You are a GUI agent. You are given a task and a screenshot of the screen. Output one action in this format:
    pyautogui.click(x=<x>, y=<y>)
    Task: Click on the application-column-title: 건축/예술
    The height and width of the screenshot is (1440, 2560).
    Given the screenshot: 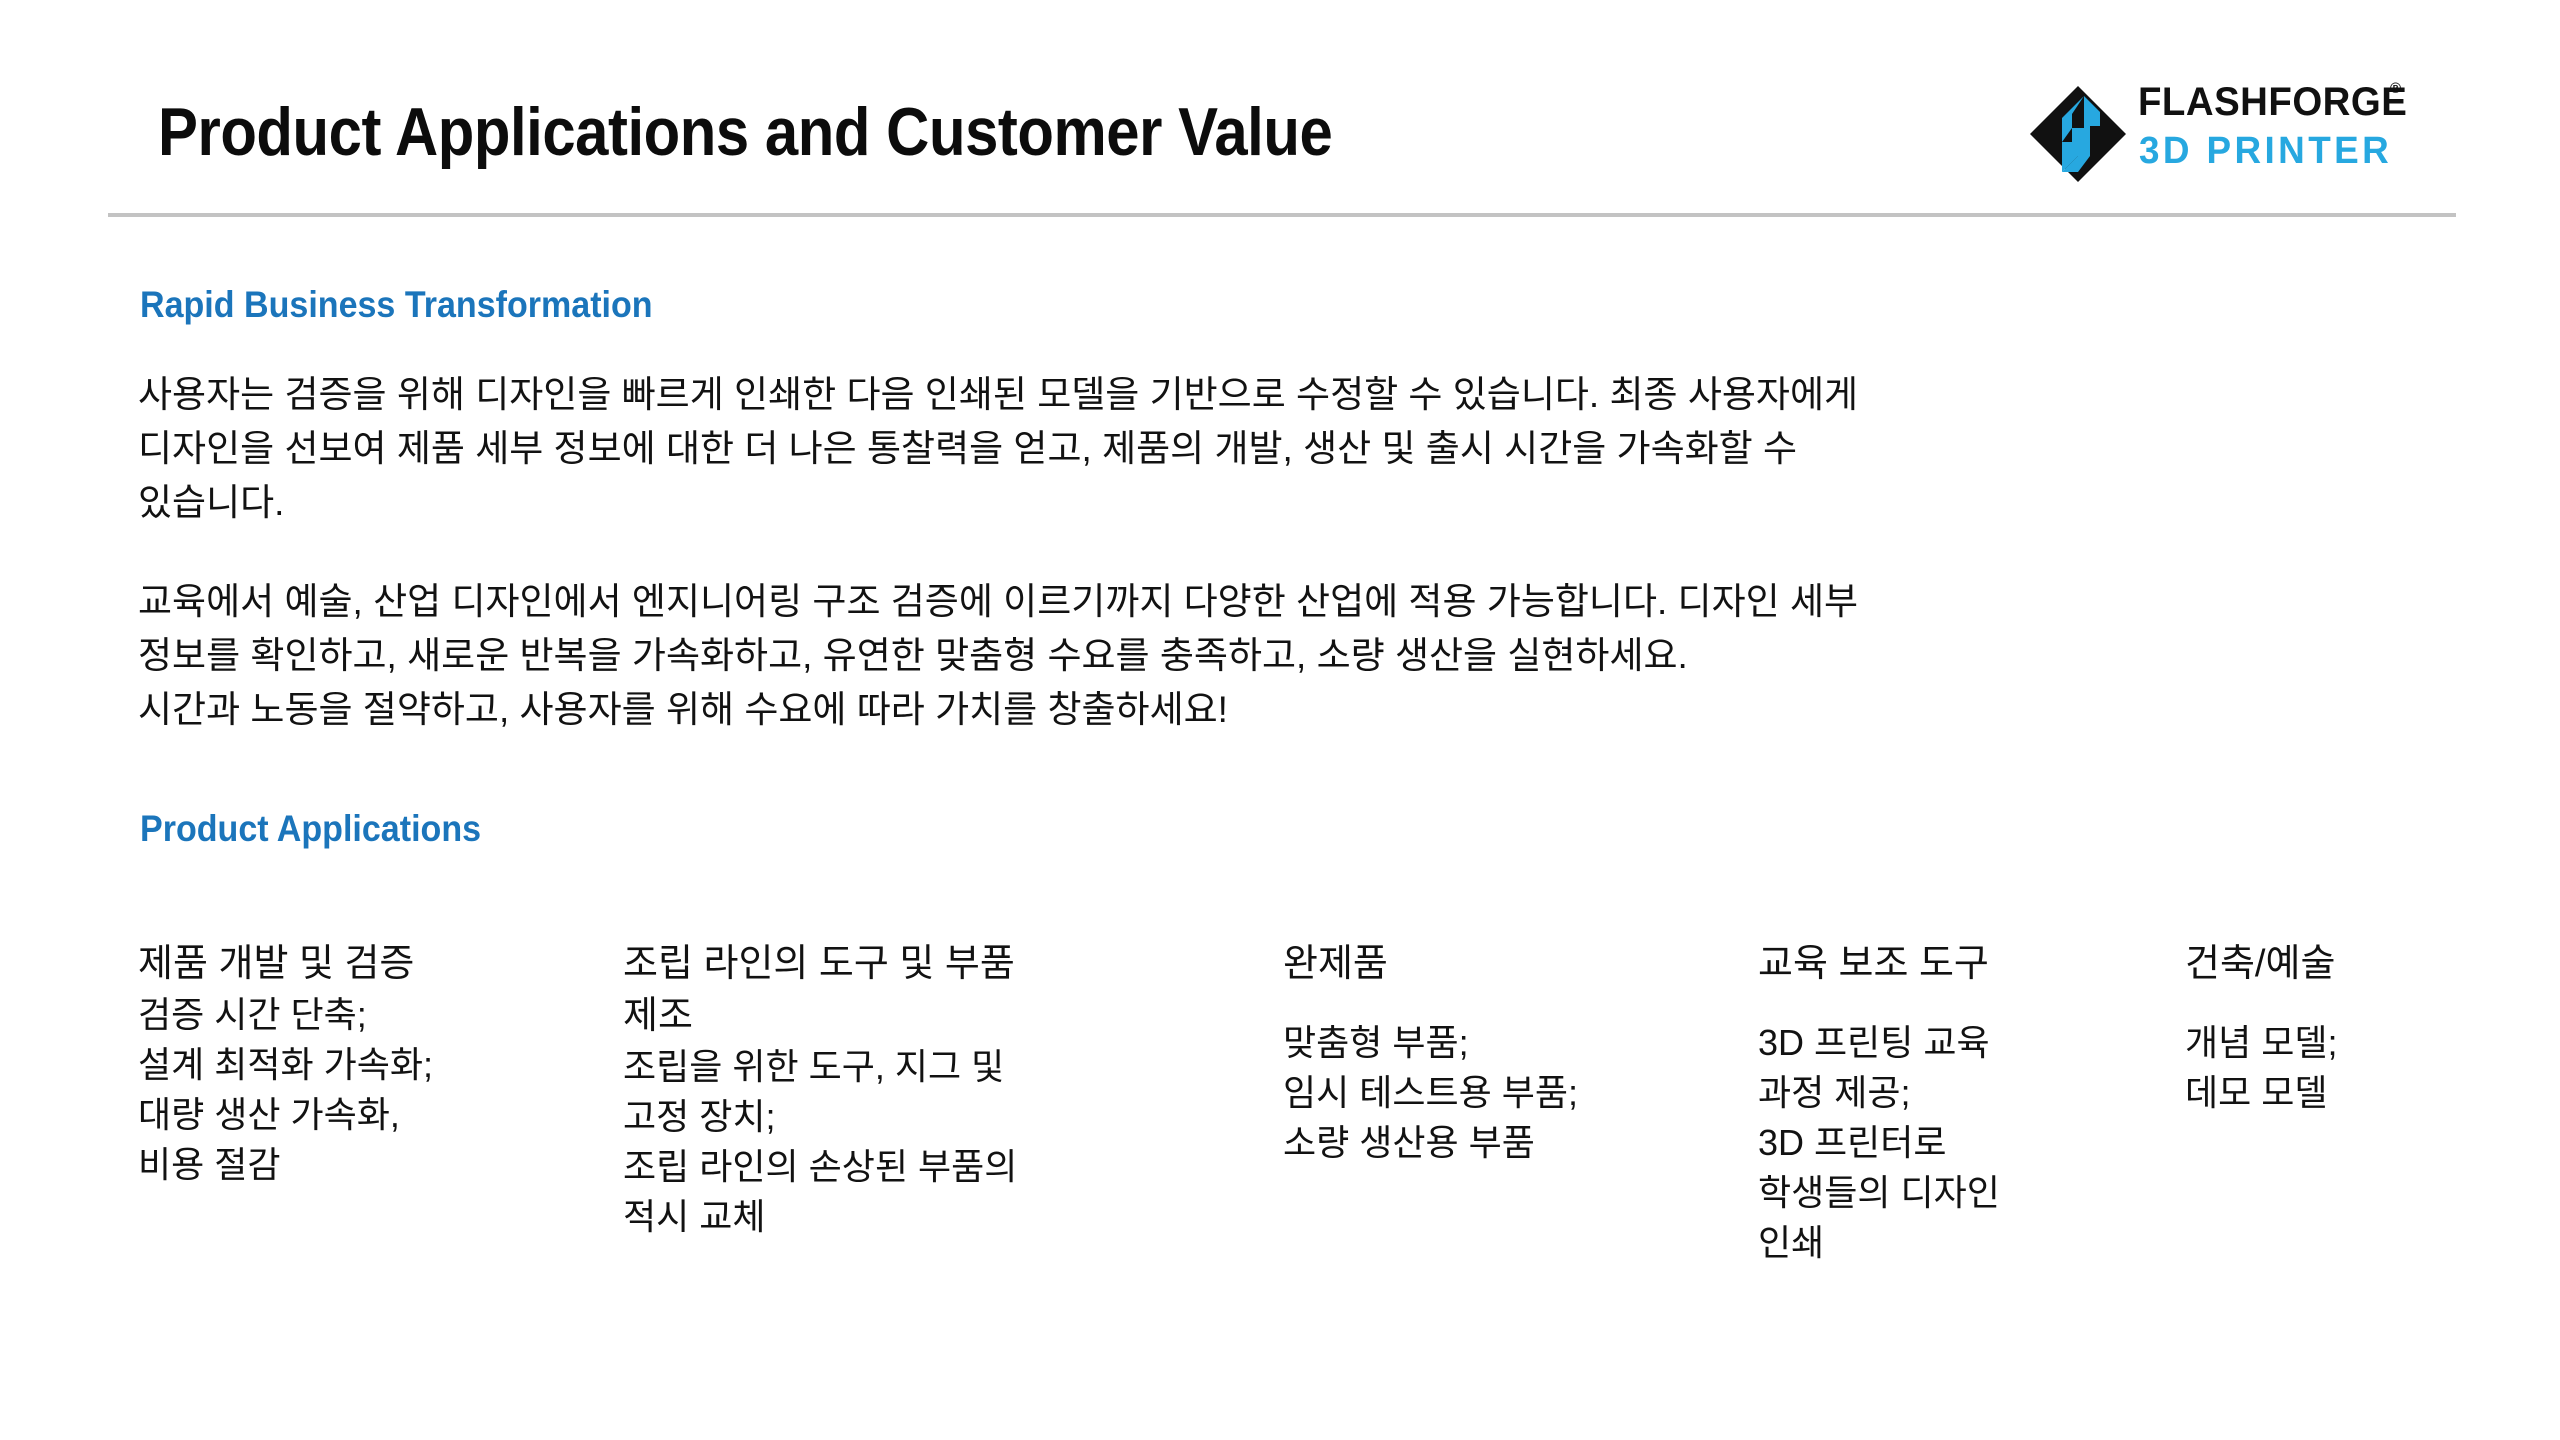 What is the action you would take?
    pyautogui.click(x=2260, y=964)
    